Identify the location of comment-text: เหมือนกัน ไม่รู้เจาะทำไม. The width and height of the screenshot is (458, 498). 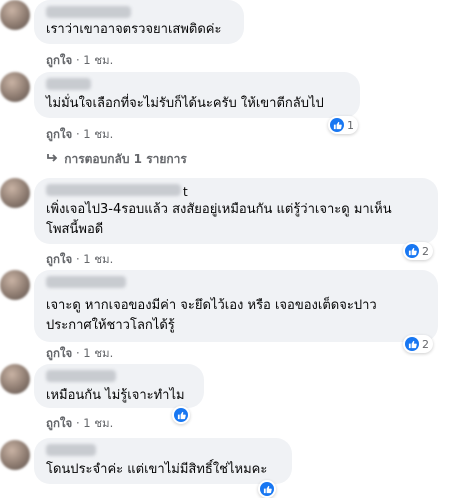
(115, 395).